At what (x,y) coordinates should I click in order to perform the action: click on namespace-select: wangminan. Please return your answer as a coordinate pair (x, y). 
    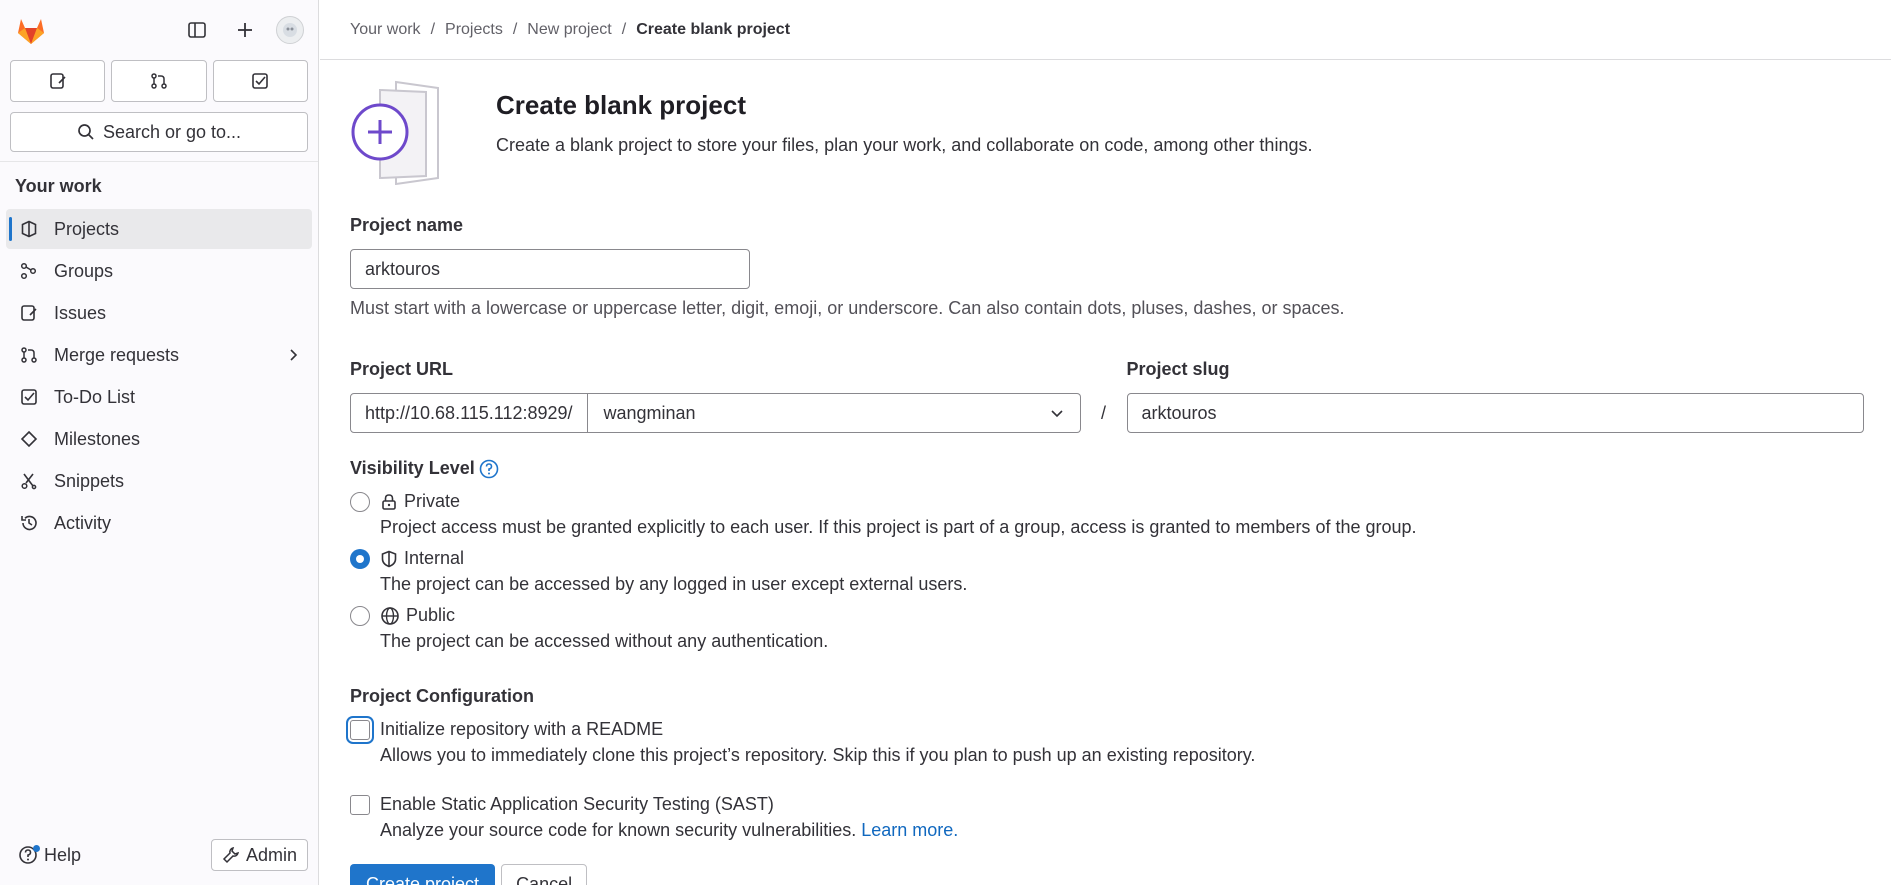
    Looking at the image, I should click on (834, 413).